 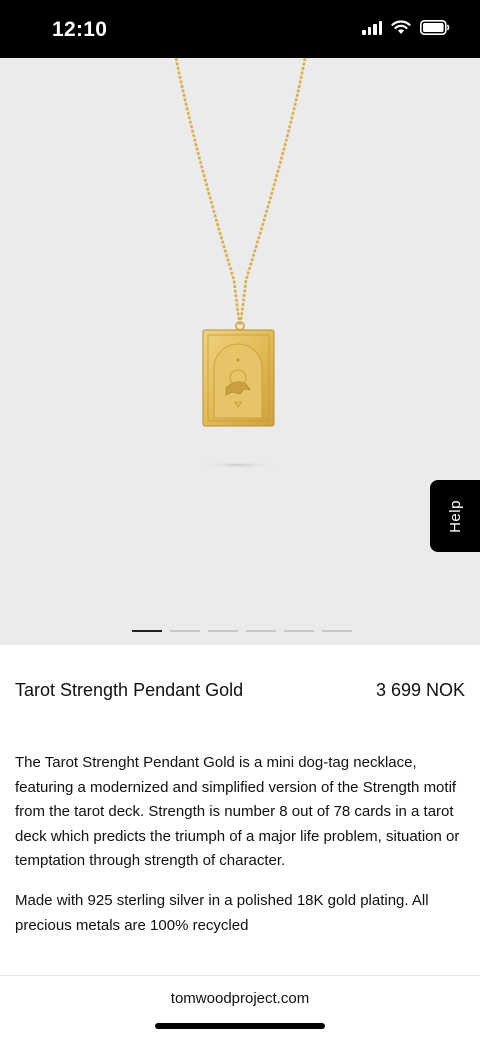 What do you see at coordinates (401, 27) in the screenshot?
I see `wifi-icon` at bounding box center [401, 27].